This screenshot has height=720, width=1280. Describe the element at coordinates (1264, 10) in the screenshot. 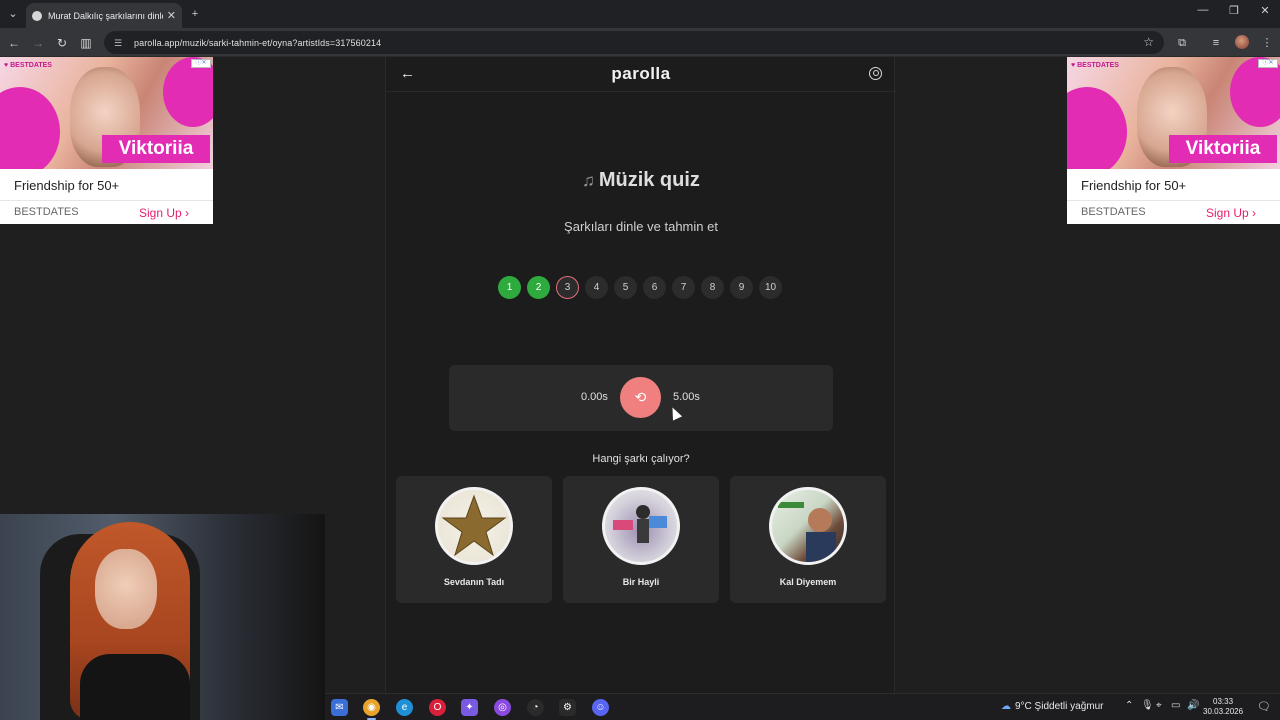

I see `close-window-icon: ✕` at that location.